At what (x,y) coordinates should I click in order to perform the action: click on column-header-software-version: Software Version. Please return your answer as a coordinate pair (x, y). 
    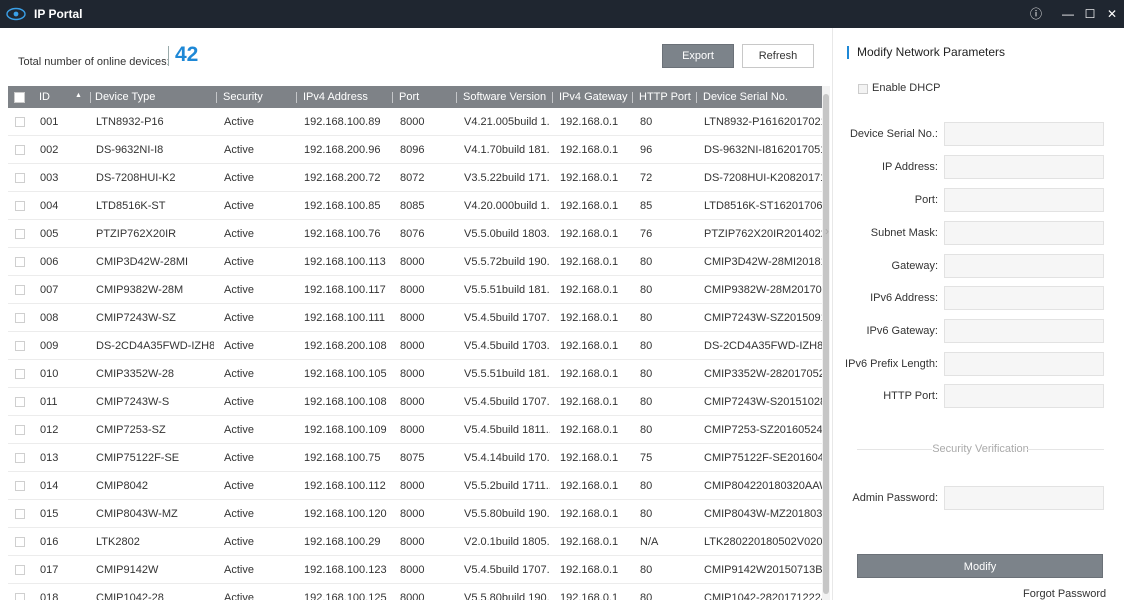
    Looking at the image, I should click on (504, 97).